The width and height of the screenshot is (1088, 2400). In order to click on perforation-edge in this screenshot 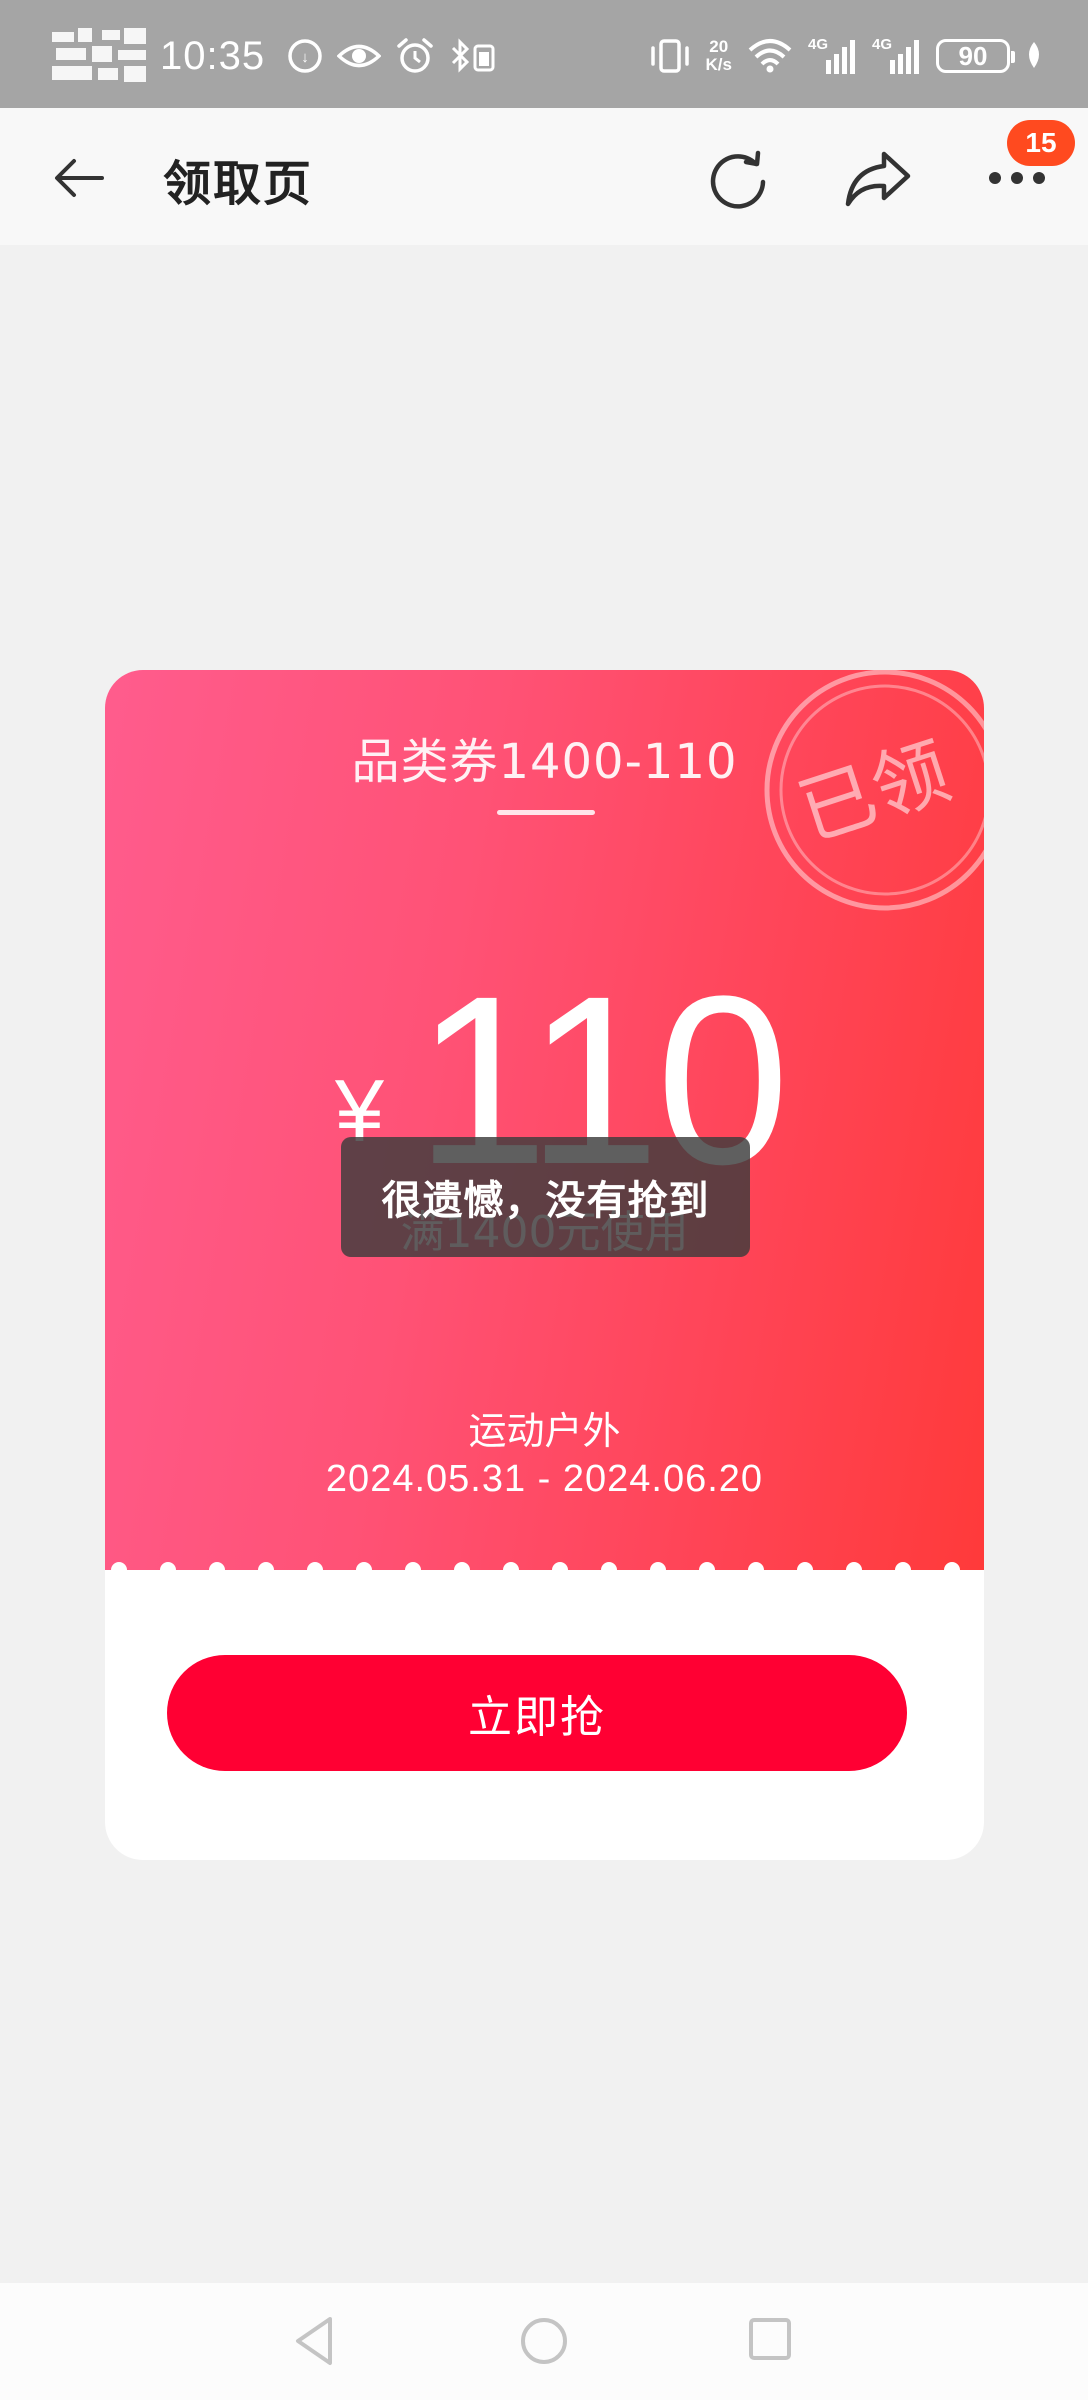, I will do `click(544, 1574)`.